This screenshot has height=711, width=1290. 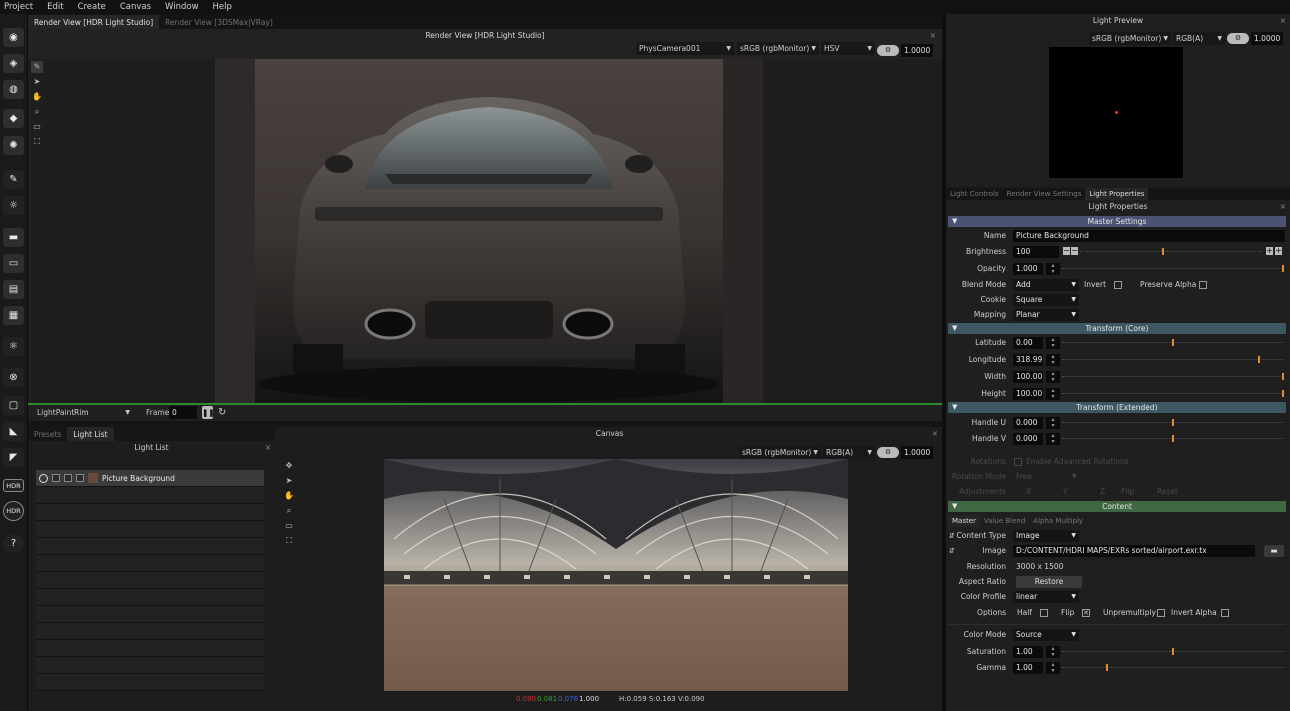 What do you see at coordinates (1283, 376) in the screenshot?
I see `width-slider-handle` at bounding box center [1283, 376].